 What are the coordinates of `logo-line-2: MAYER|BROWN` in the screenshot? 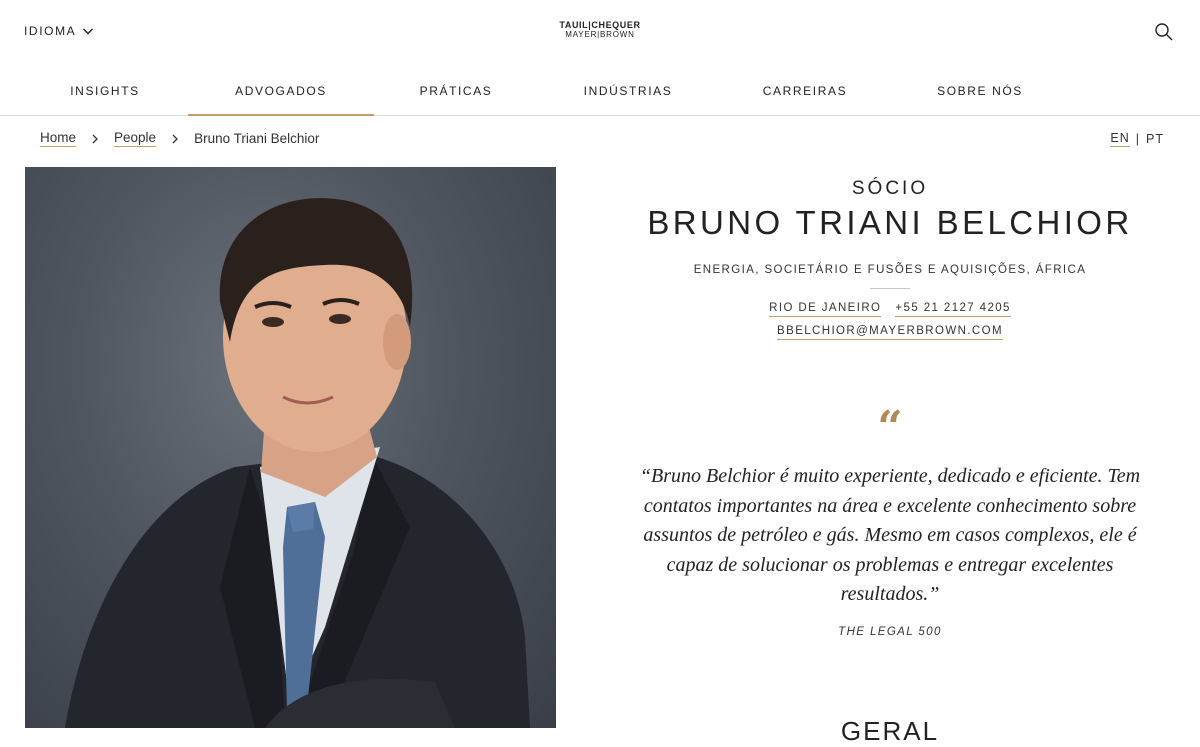 It's located at (600, 34).